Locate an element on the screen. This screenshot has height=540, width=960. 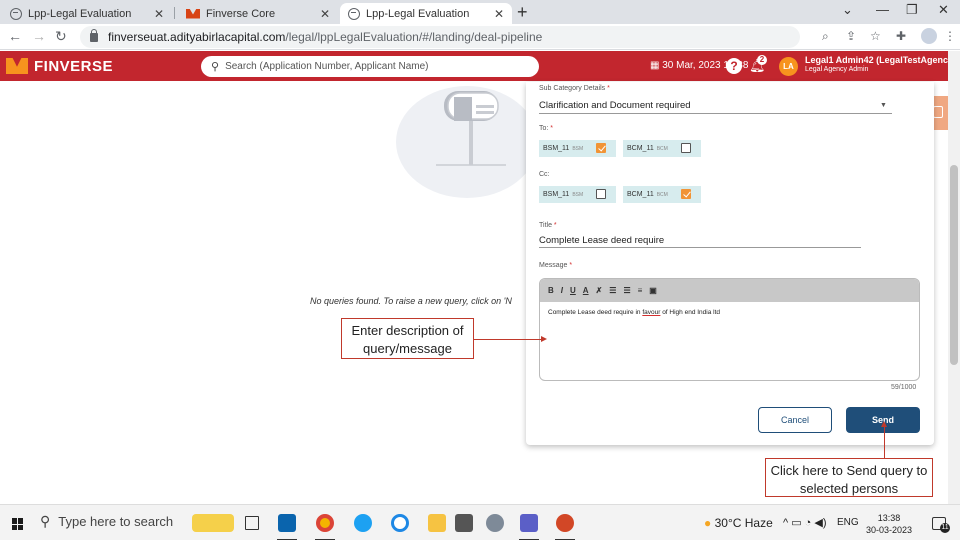
message-hint-callout: Enter description of query/message is located at coordinates (407, 338).